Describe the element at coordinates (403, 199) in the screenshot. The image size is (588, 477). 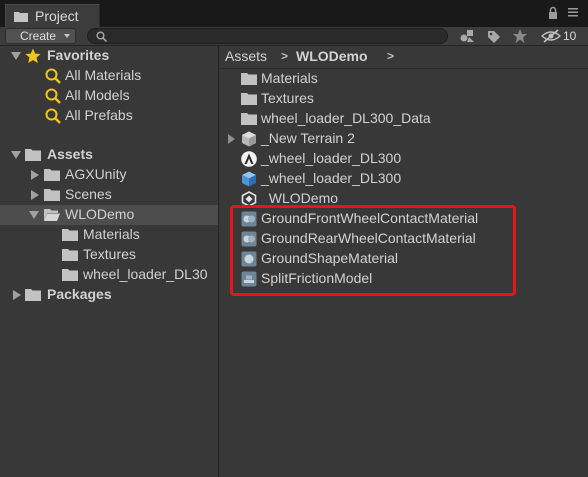
I see `list-item: _WLODemo` at that location.